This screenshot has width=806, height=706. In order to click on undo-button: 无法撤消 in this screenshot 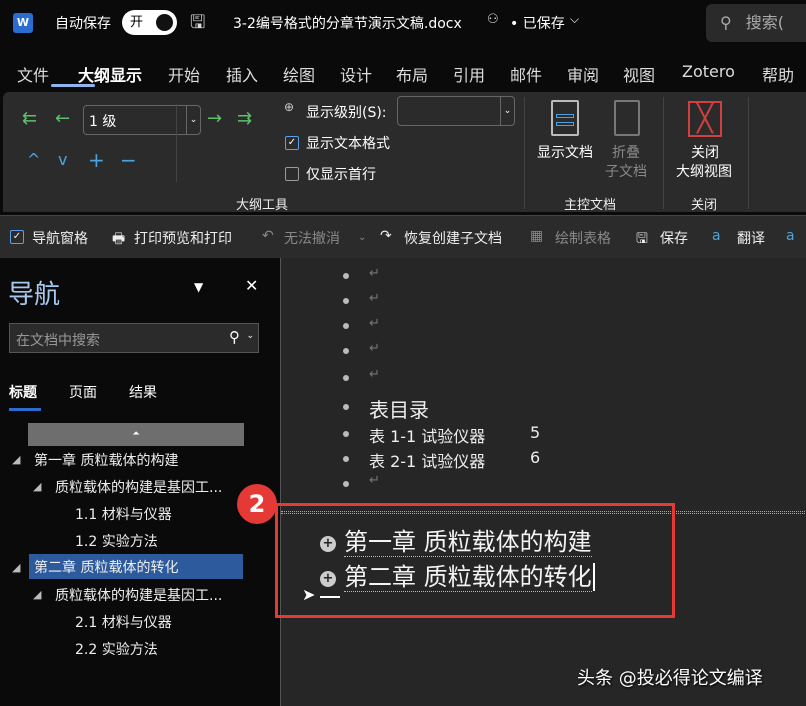, I will do `click(312, 239)`.